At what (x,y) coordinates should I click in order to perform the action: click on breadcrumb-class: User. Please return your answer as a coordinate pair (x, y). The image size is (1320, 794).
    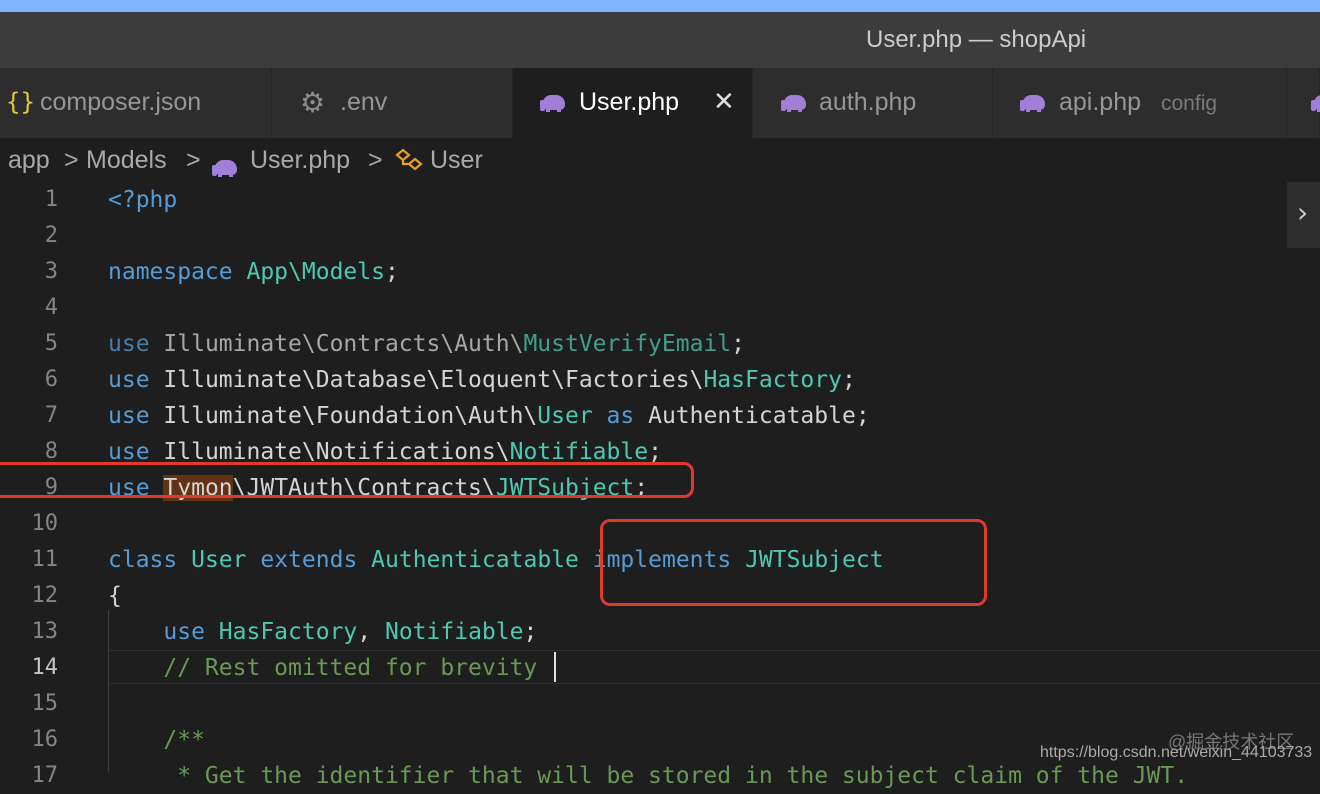
    Looking at the image, I should click on (456, 160).